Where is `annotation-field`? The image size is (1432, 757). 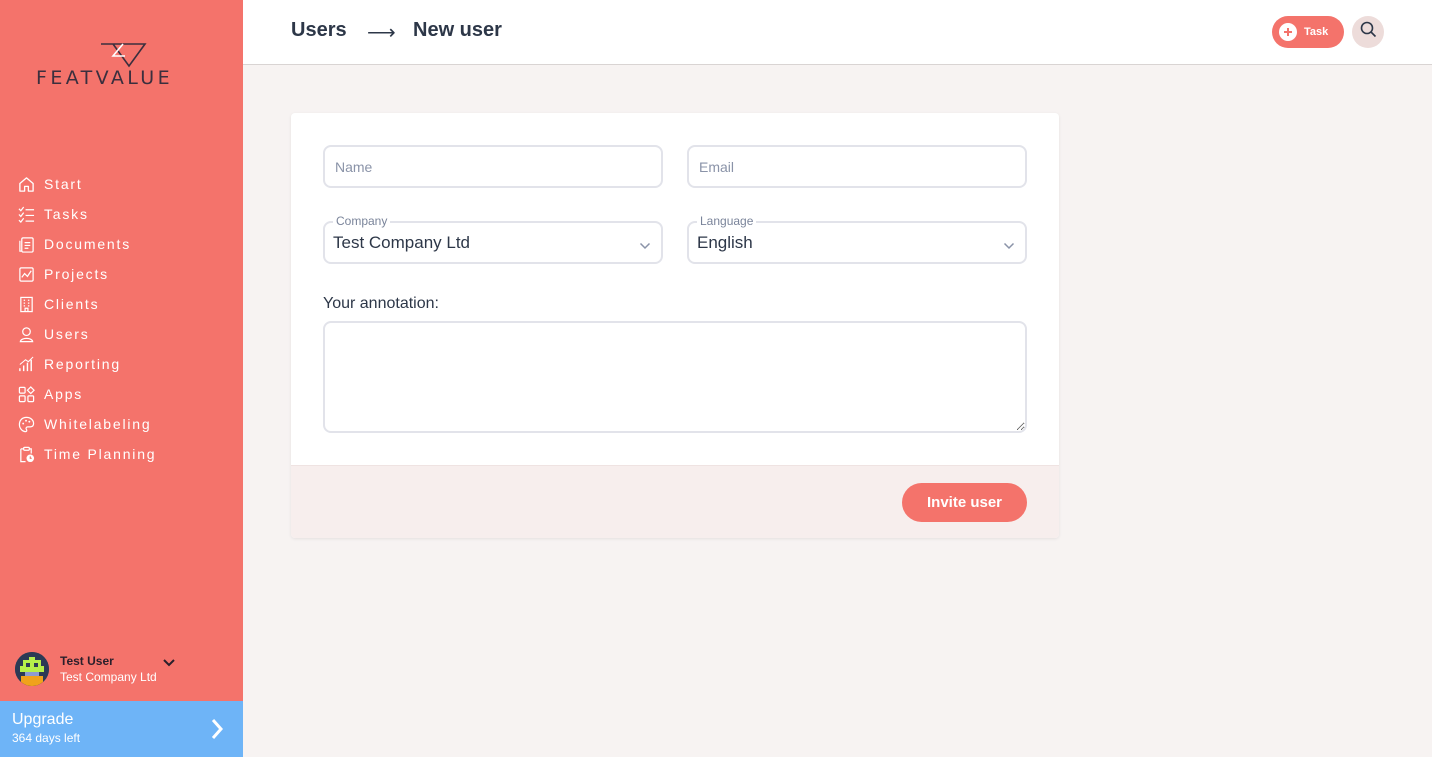 annotation-field is located at coordinates (675, 377).